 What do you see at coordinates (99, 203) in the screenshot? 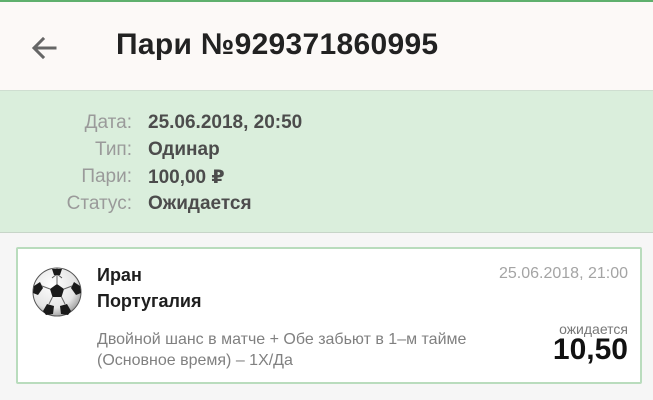
I see `summary-label: Статус:` at bounding box center [99, 203].